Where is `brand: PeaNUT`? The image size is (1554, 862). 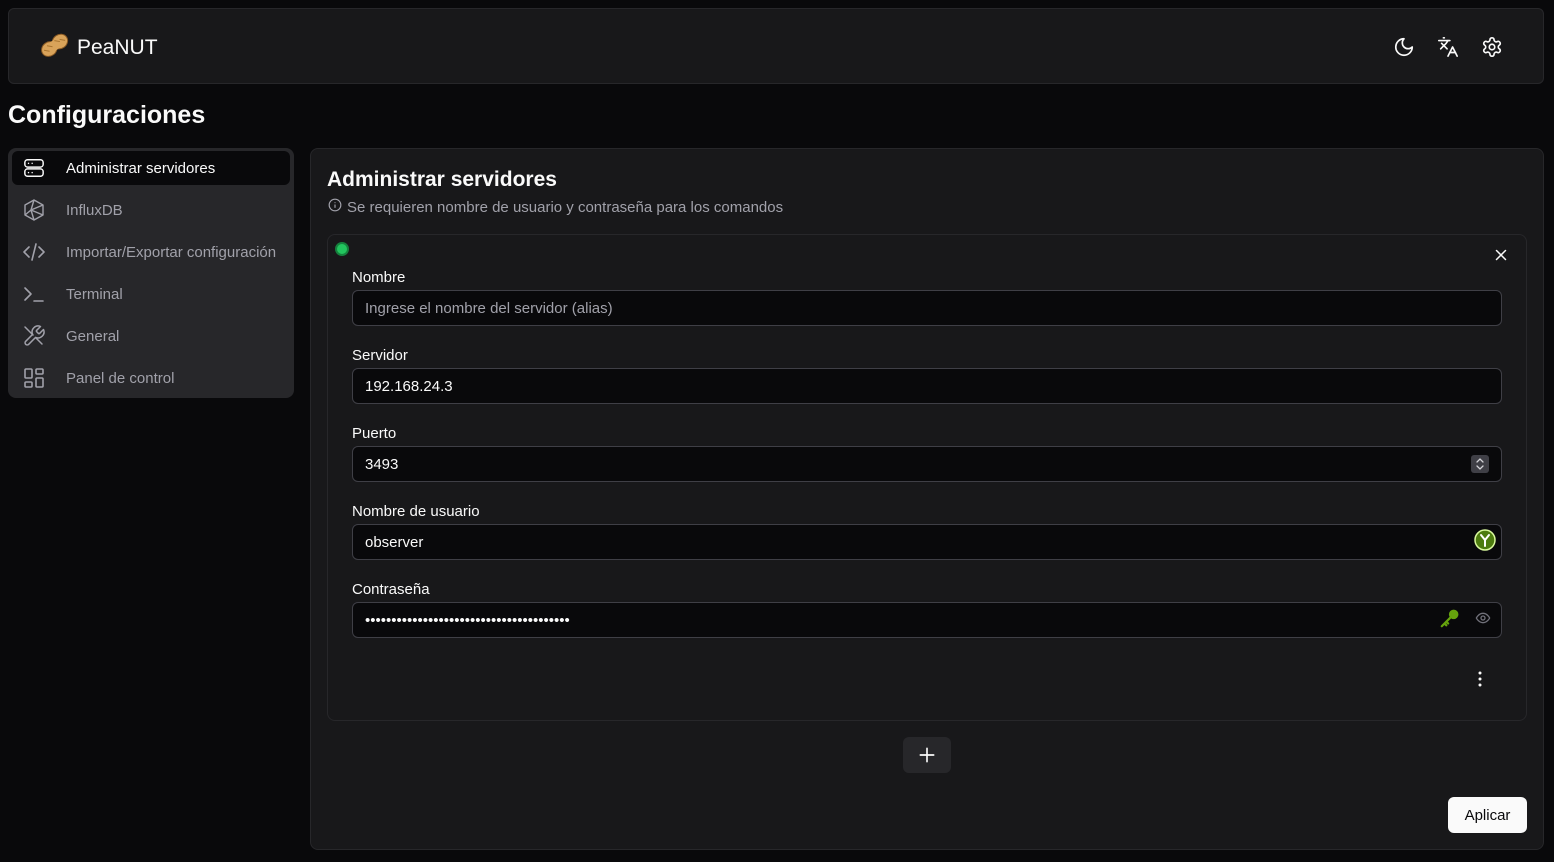 brand: PeaNUT is located at coordinates (98, 47).